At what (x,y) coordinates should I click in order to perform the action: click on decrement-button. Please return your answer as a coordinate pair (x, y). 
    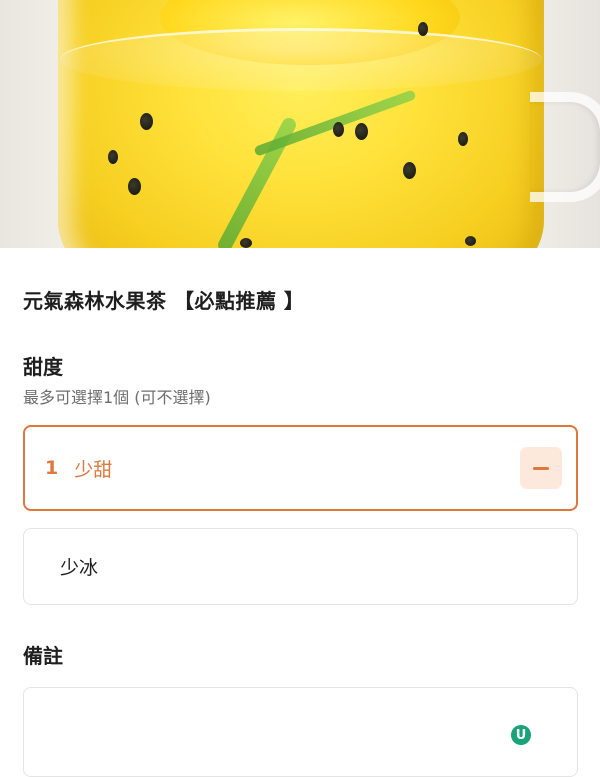
    Looking at the image, I should click on (541, 468).